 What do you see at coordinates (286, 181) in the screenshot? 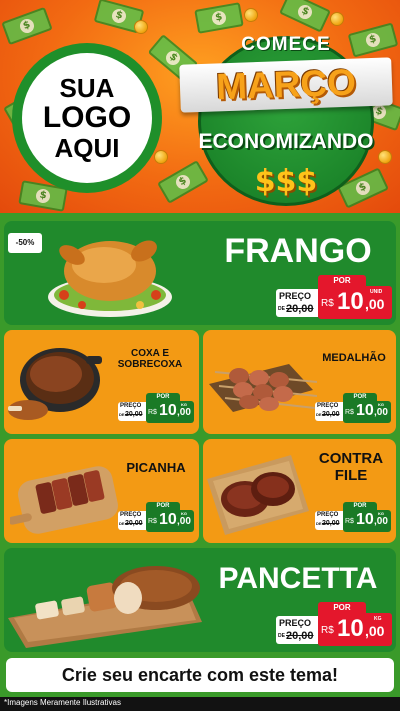
I see `promo-dollar-signs: $$$` at bounding box center [286, 181].